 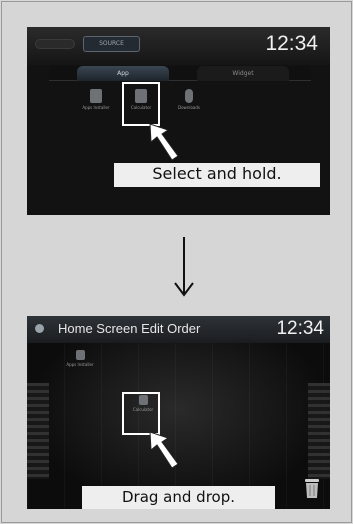 I want to click on status-bar: SOURCE 12:34, so click(x=178, y=46).